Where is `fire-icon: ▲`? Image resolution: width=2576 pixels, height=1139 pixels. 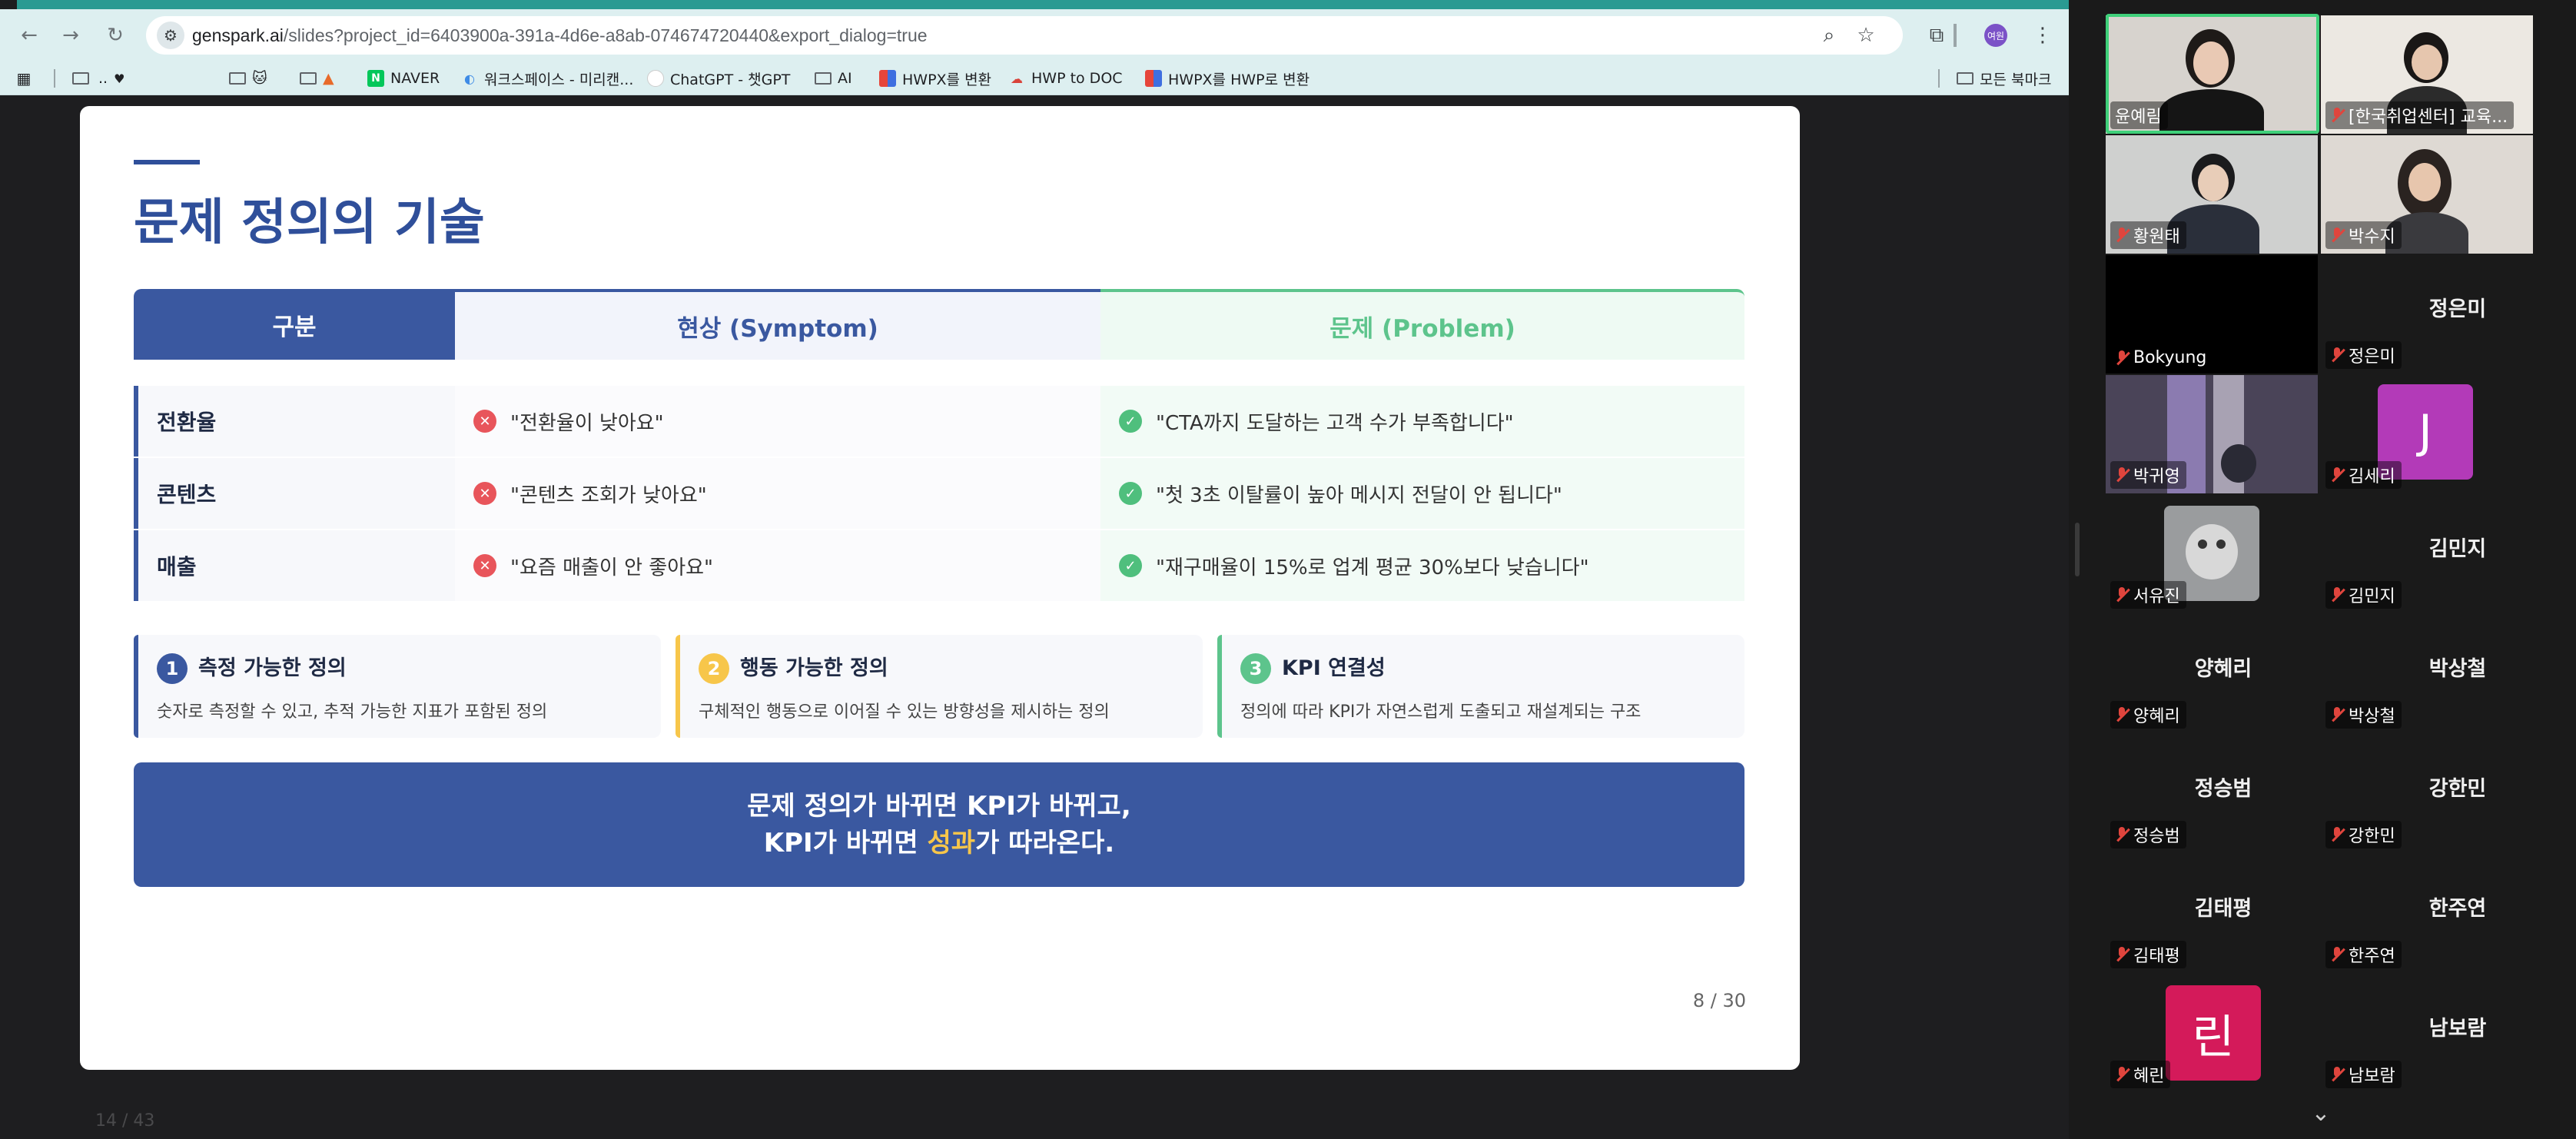
fire-icon: ▲ is located at coordinates (328, 78).